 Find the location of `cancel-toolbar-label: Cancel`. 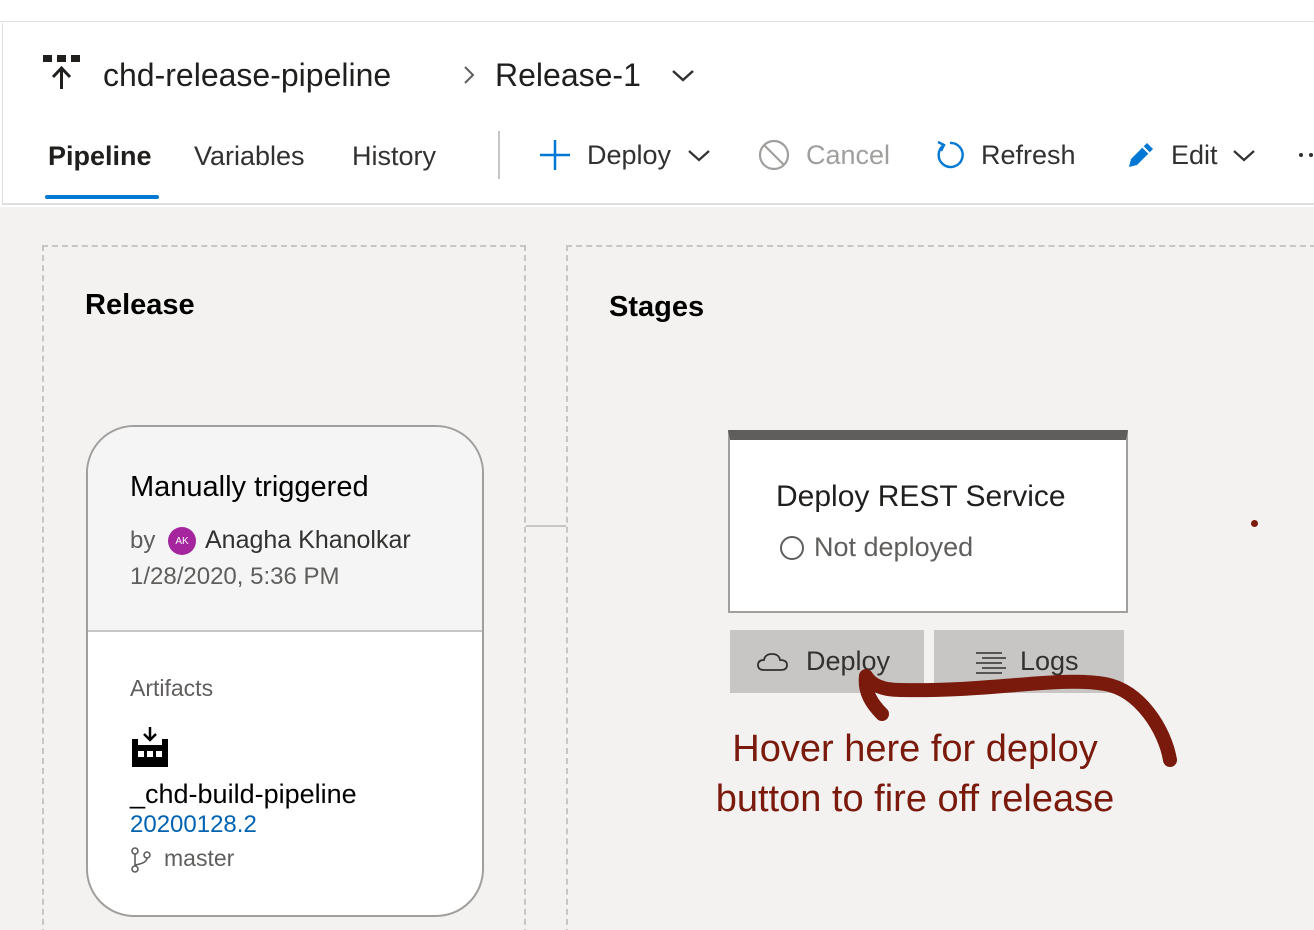

cancel-toolbar-label: Cancel is located at coordinates (848, 154).